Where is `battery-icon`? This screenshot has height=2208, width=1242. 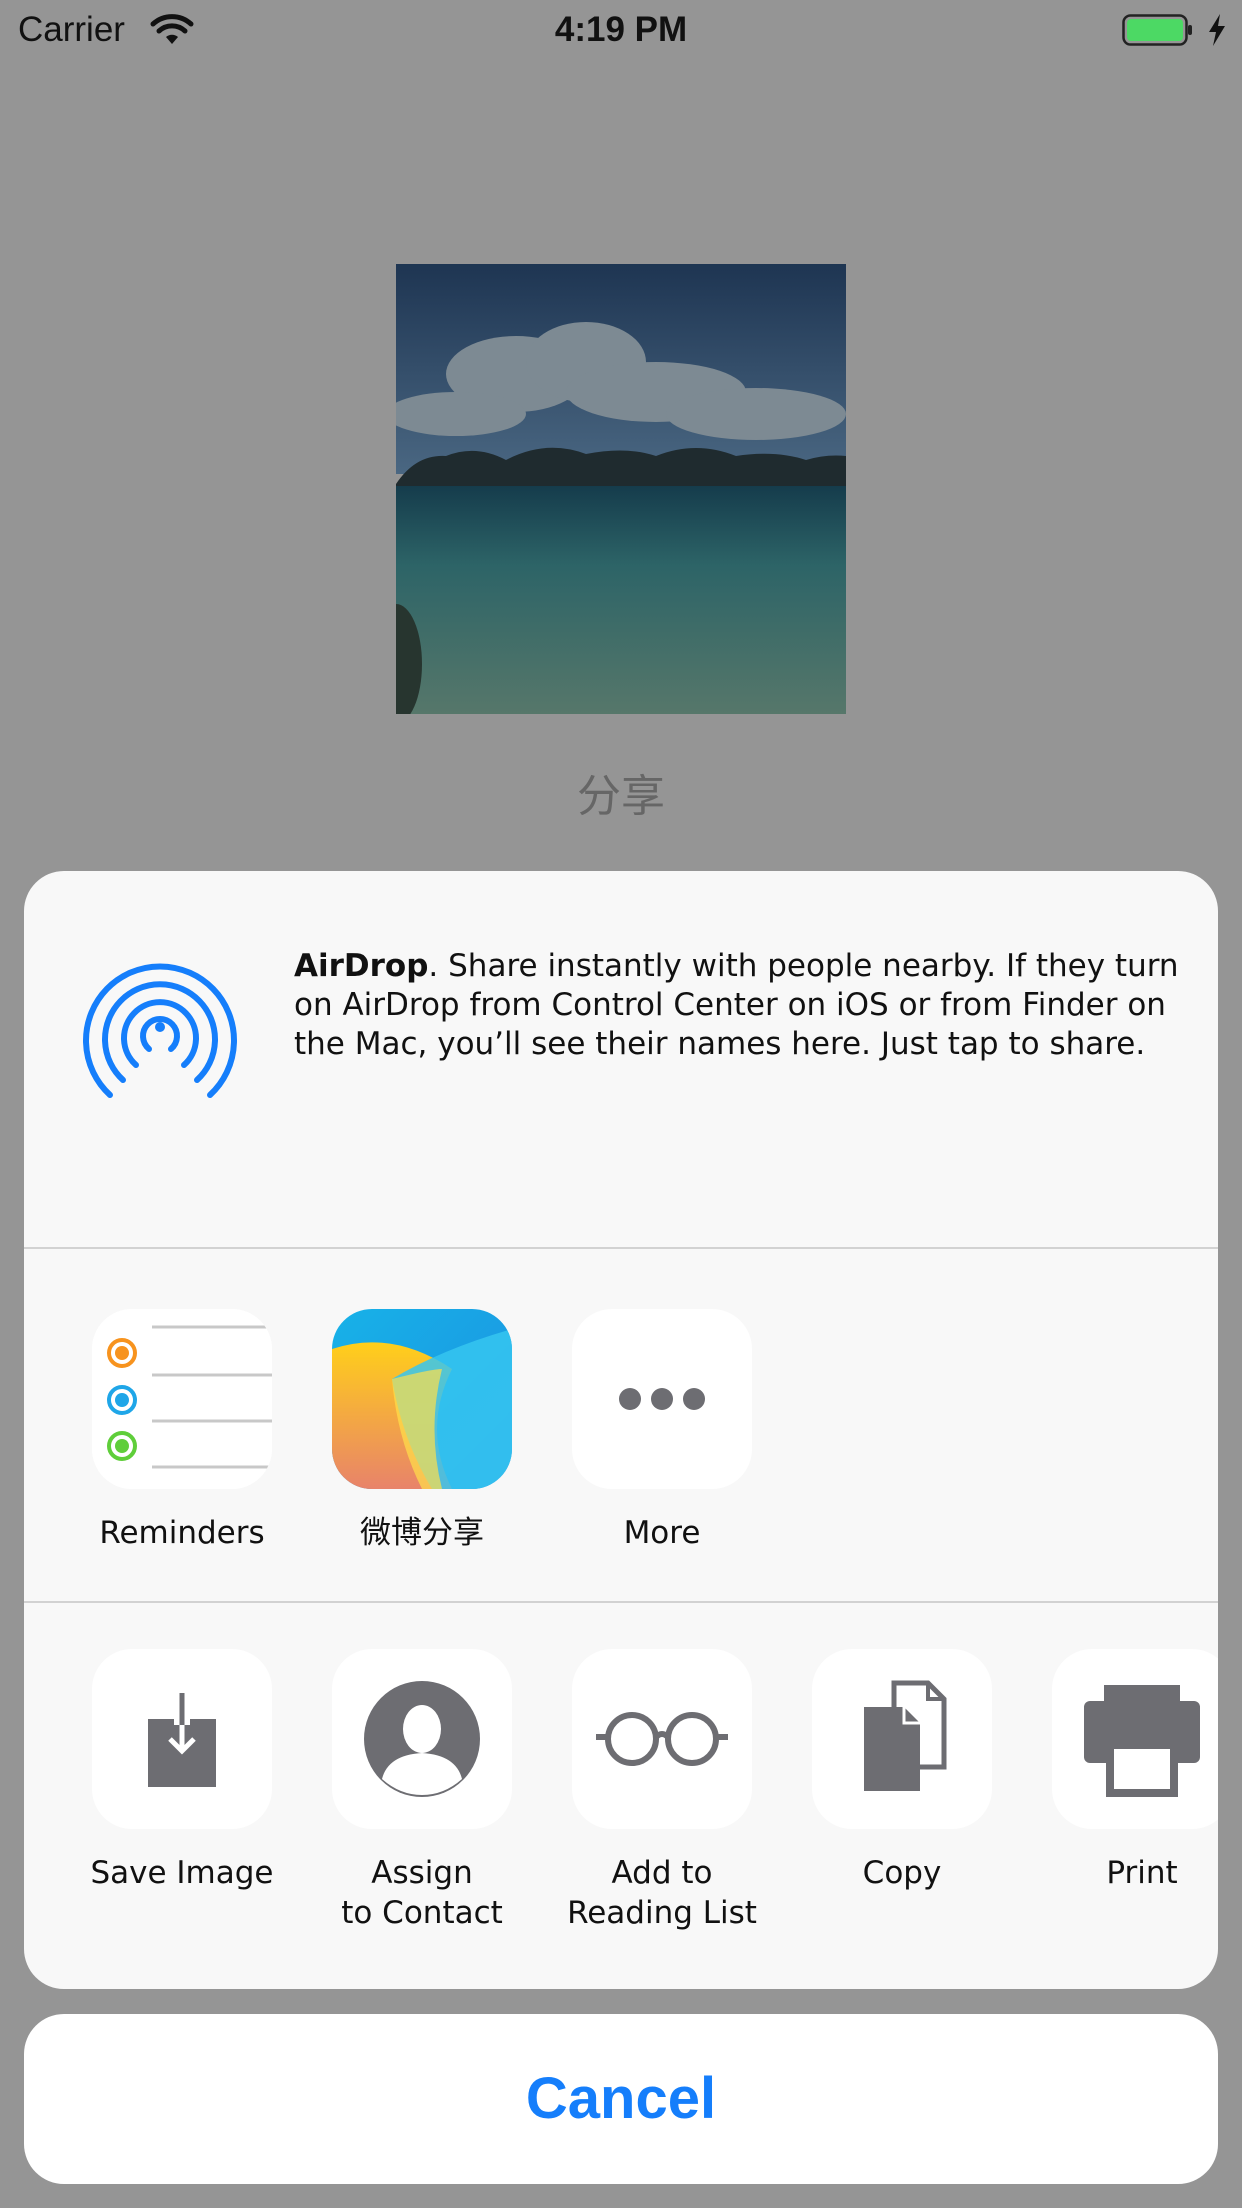 battery-icon is located at coordinates (1157, 30).